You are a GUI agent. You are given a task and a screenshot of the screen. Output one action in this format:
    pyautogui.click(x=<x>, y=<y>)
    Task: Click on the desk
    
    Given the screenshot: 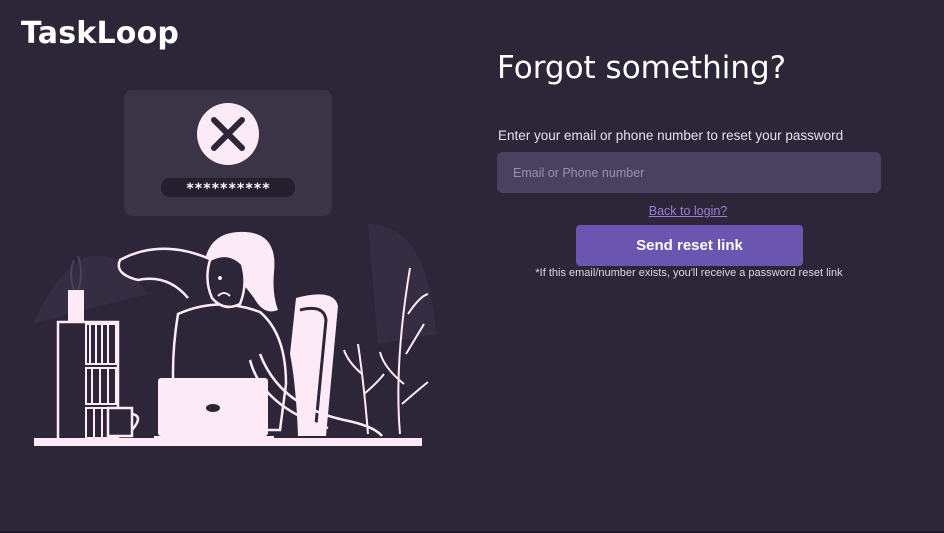 What is the action you would take?
    pyautogui.click(x=228, y=442)
    